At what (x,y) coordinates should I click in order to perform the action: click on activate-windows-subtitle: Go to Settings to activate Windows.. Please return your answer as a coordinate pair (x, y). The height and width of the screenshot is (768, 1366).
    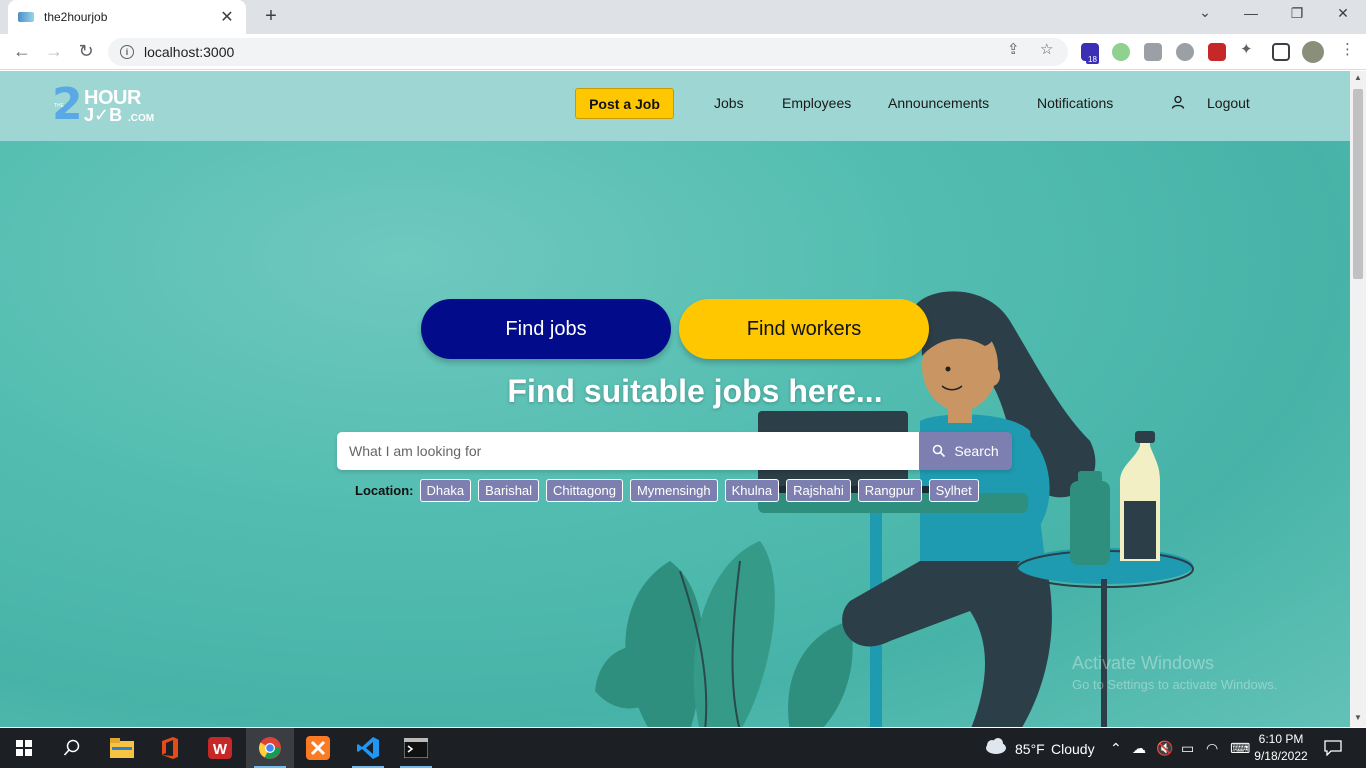
    Looking at the image, I should click on (1175, 684).